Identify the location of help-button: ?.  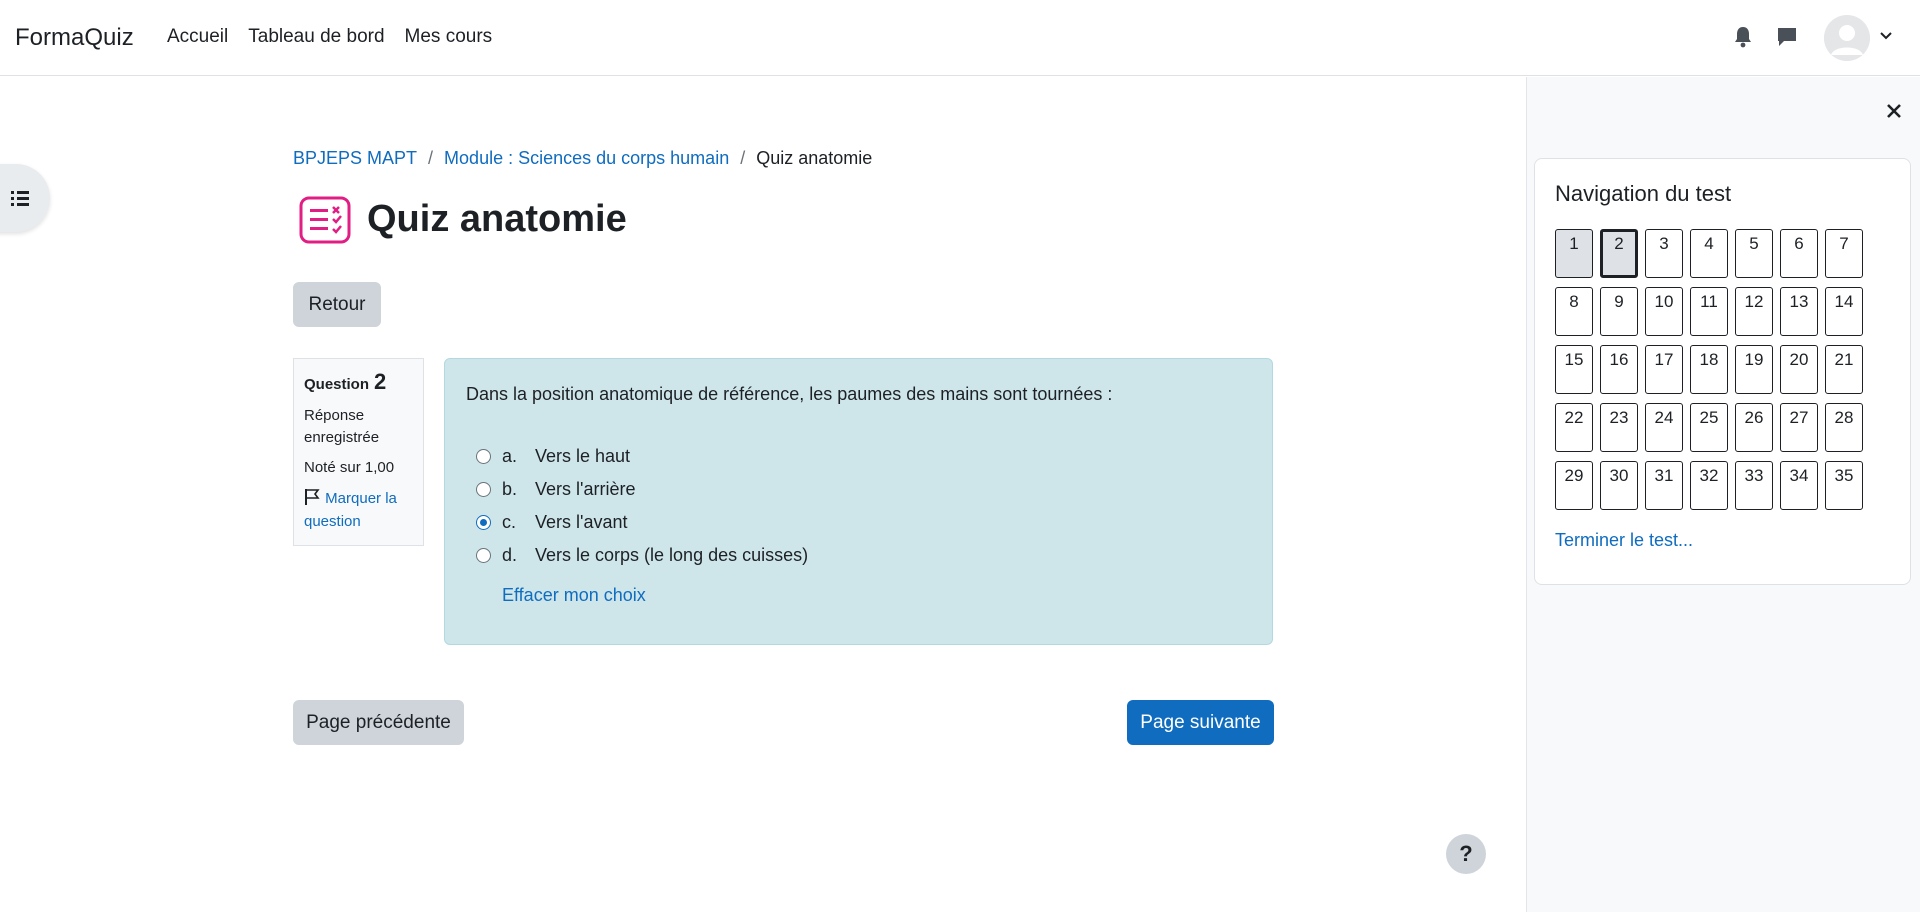
(1466, 854).